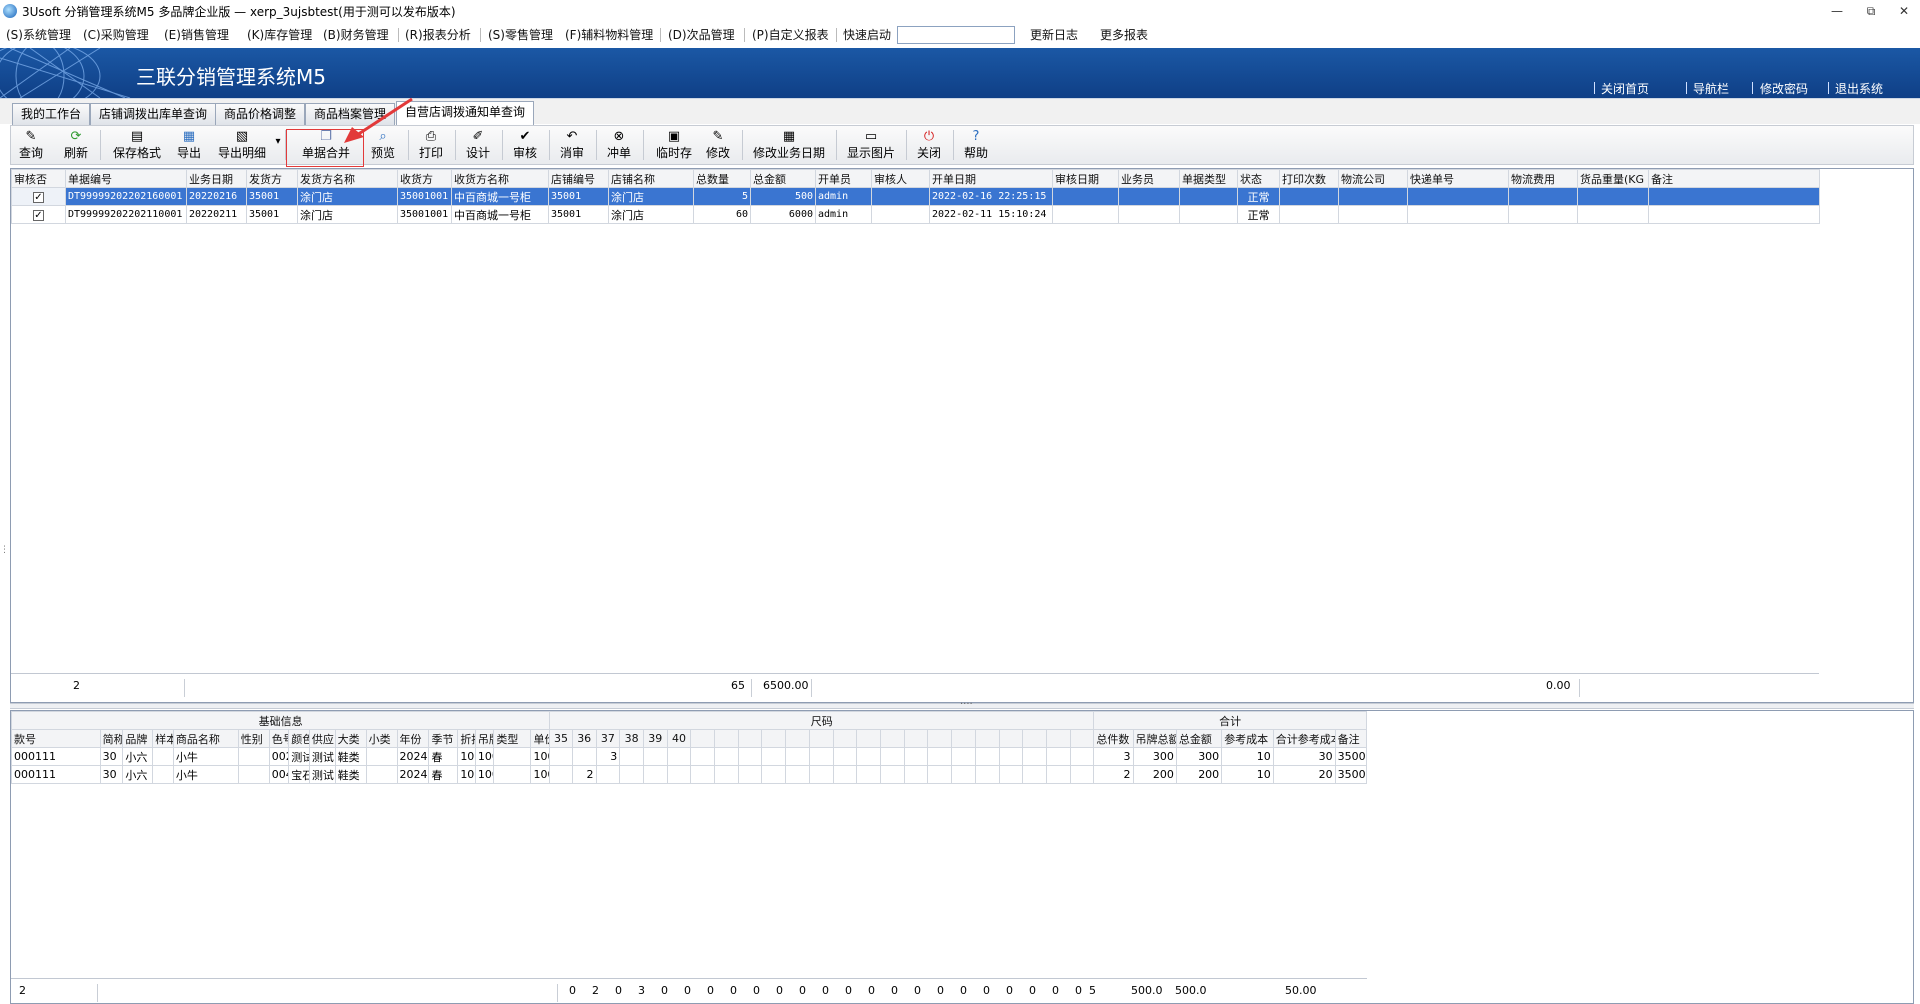 This screenshot has width=1920, height=1004. I want to click on col-base-8: 供应, so click(322, 738).